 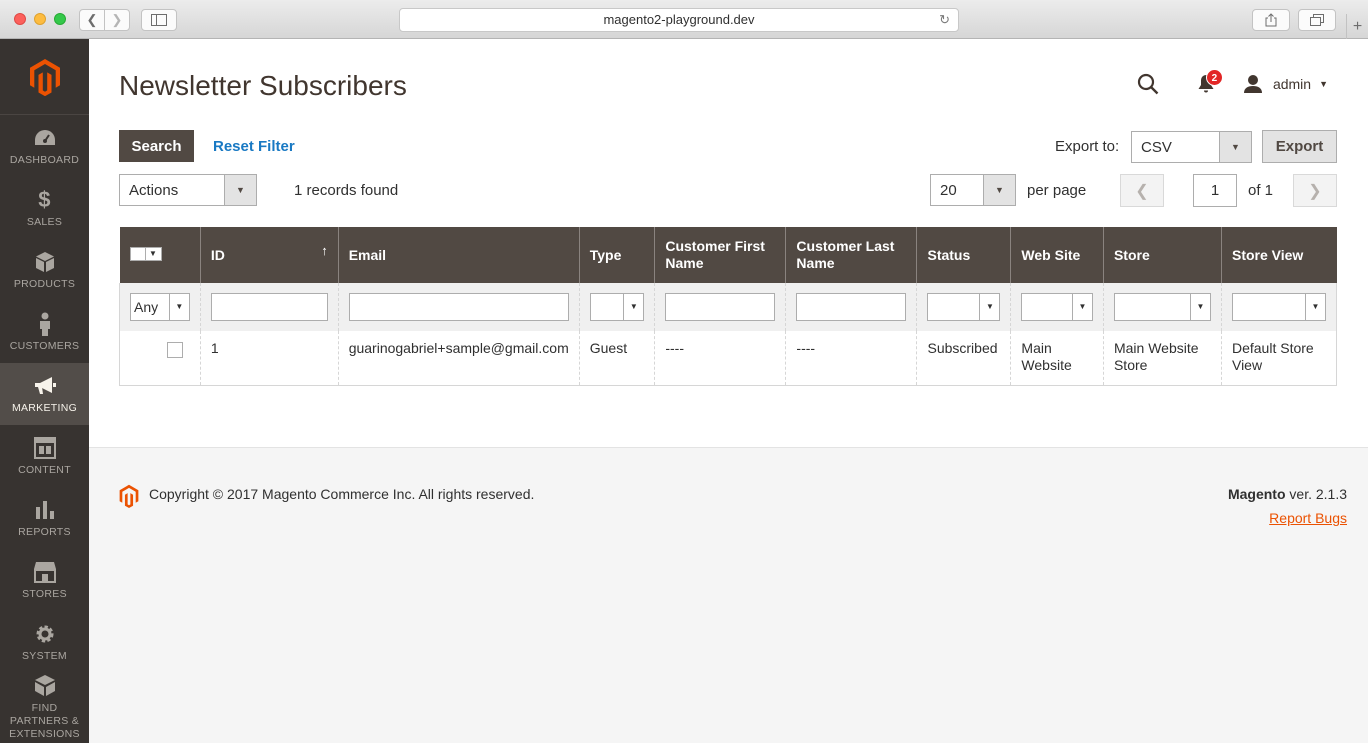 What do you see at coordinates (616, 255) in the screenshot?
I see `column-header-type: Type` at bounding box center [616, 255].